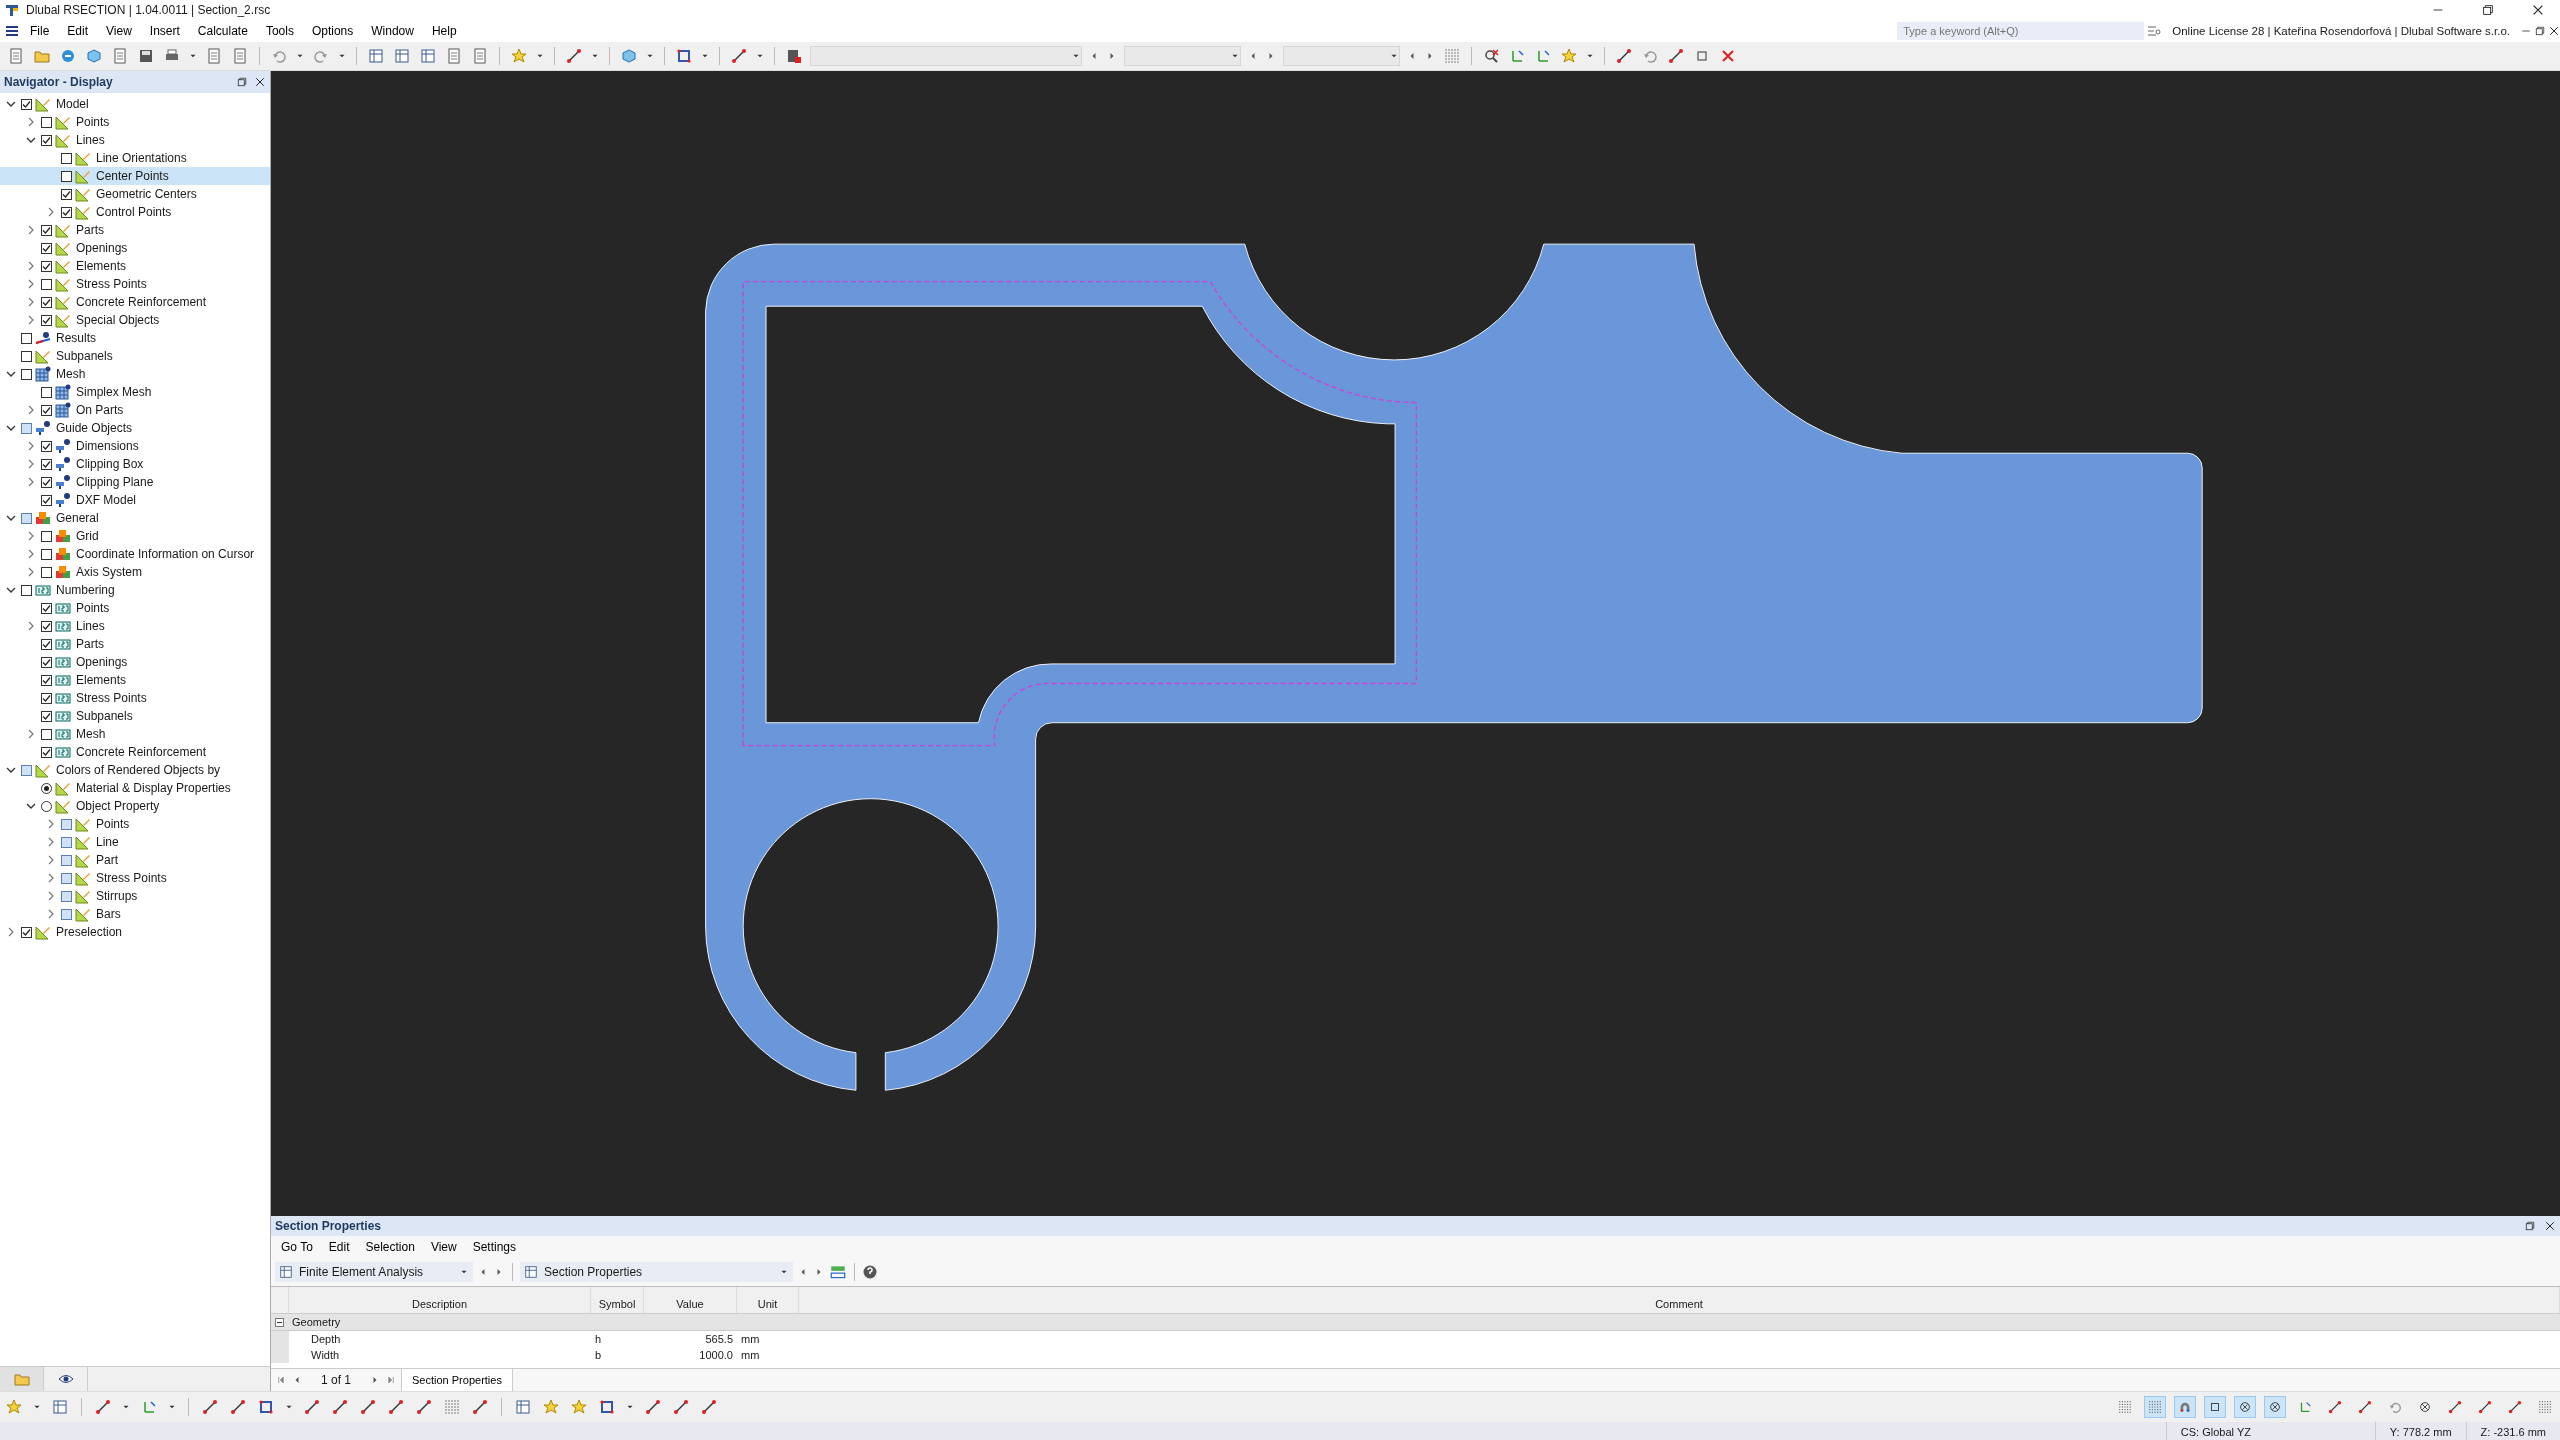  Describe the element at coordinates (40, 31) in the screenshot. I see `menu-item: File` at that location.